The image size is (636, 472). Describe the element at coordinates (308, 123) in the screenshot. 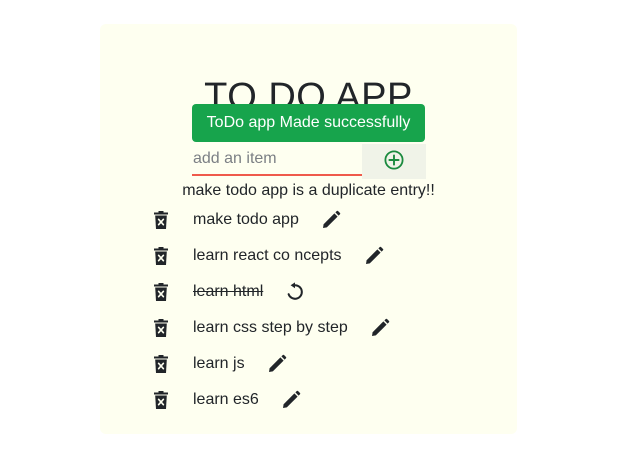

I see `success-toast: ToDo app Made successfully` at that location.